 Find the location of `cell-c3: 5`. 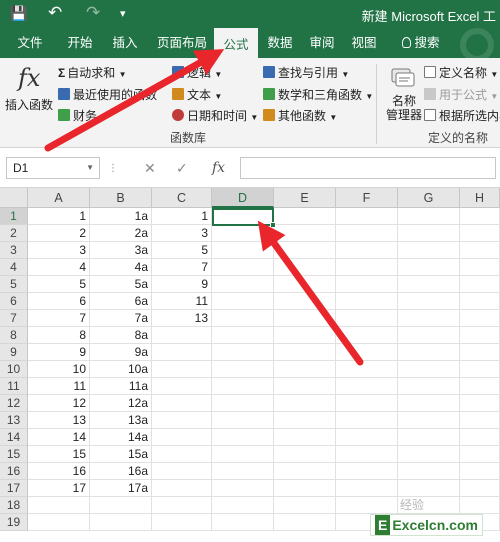

cell-c3: 5 is located at coordinates (182, 250).